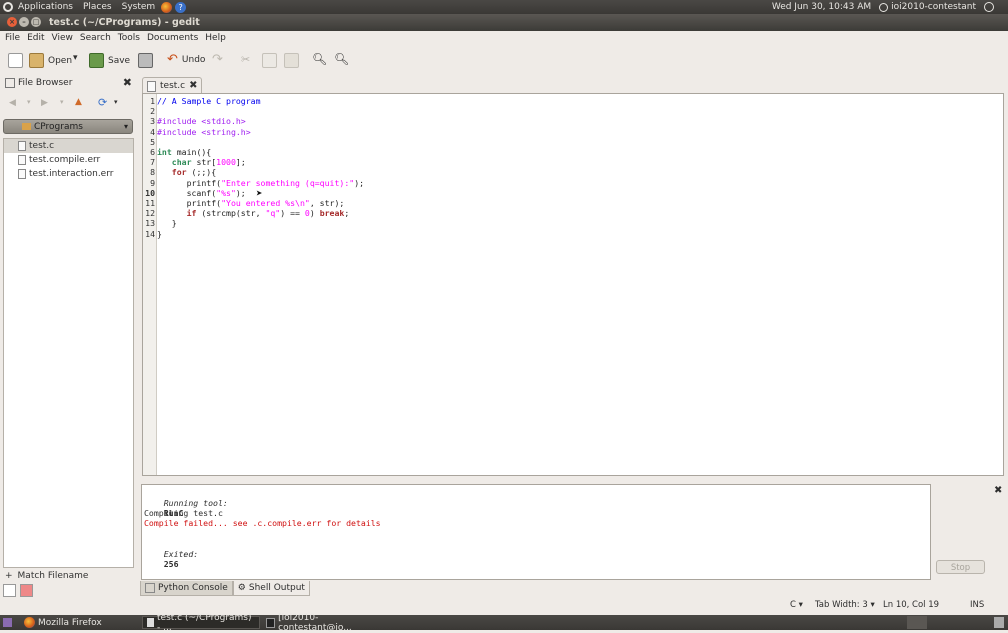 The image size is (1008, 633). I want to click on redo-button: ↷, so click(217, 59).